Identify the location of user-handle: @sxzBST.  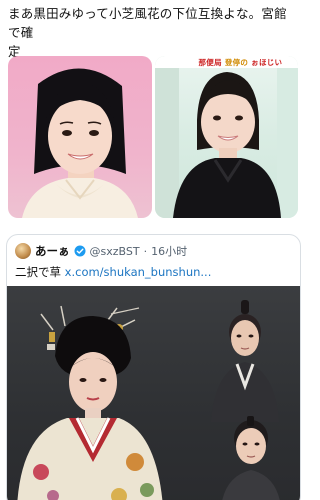
(115, 251).